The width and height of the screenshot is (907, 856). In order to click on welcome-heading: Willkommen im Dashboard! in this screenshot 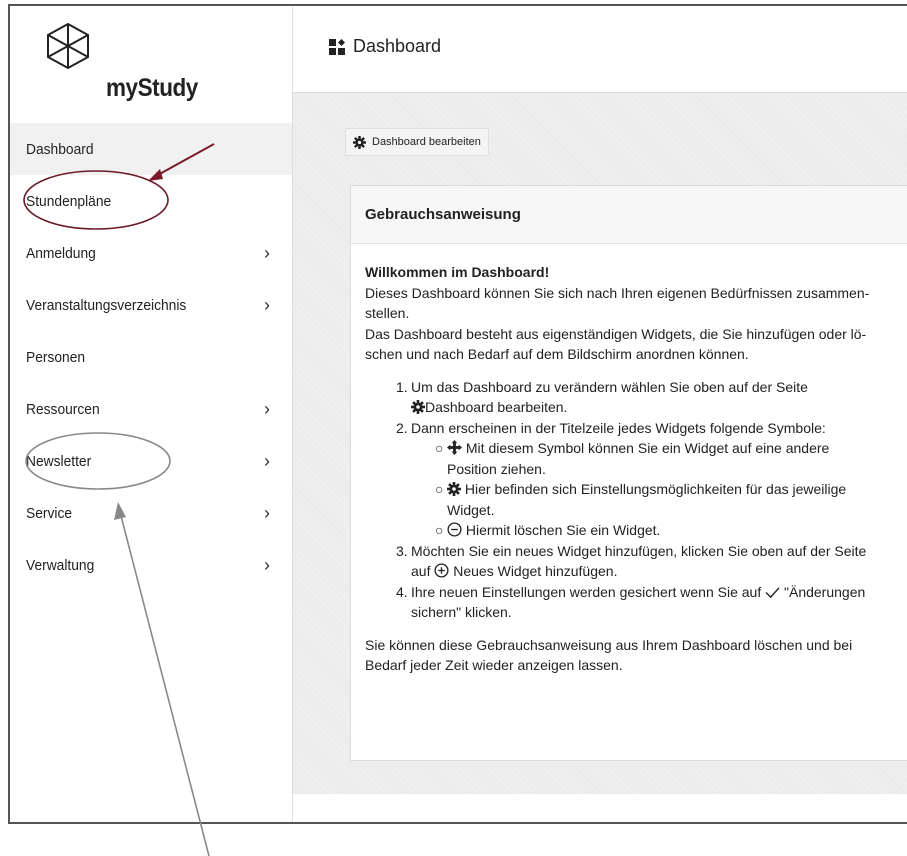, I will do `click(457, 272)`.